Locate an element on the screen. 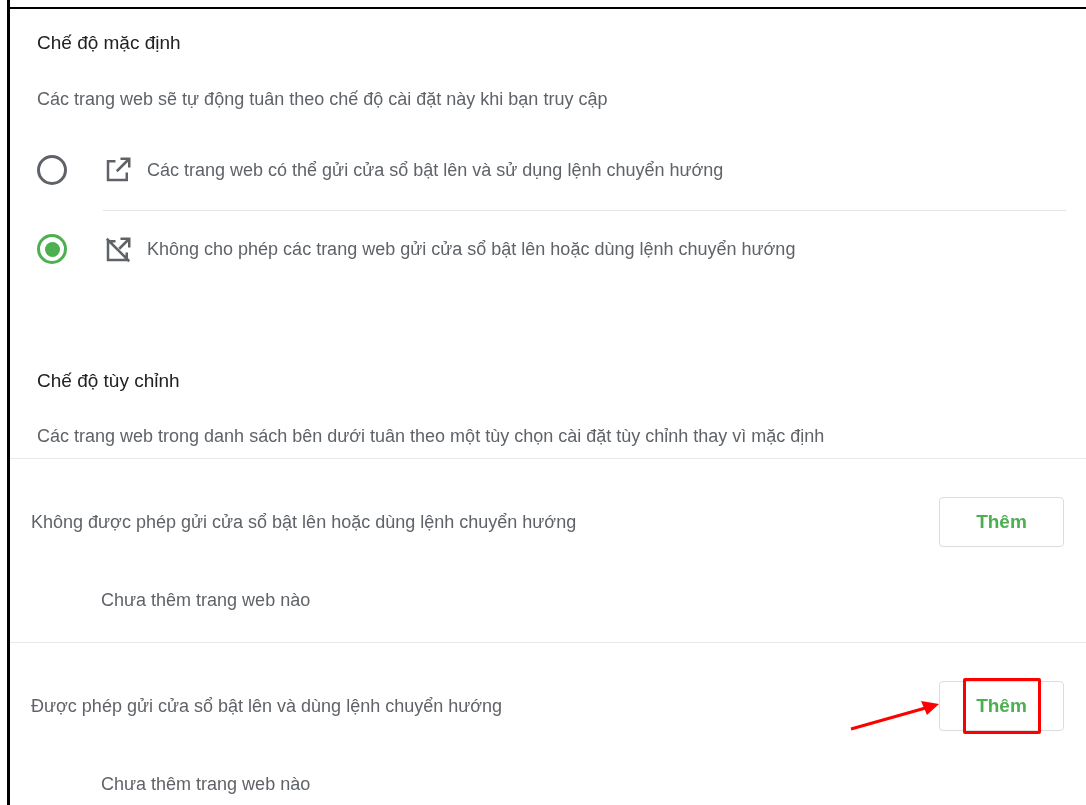 This screenshot has height=805, width=1086. section-title: Chế độ tùy chỉnh is located at coordinates (109, 380).